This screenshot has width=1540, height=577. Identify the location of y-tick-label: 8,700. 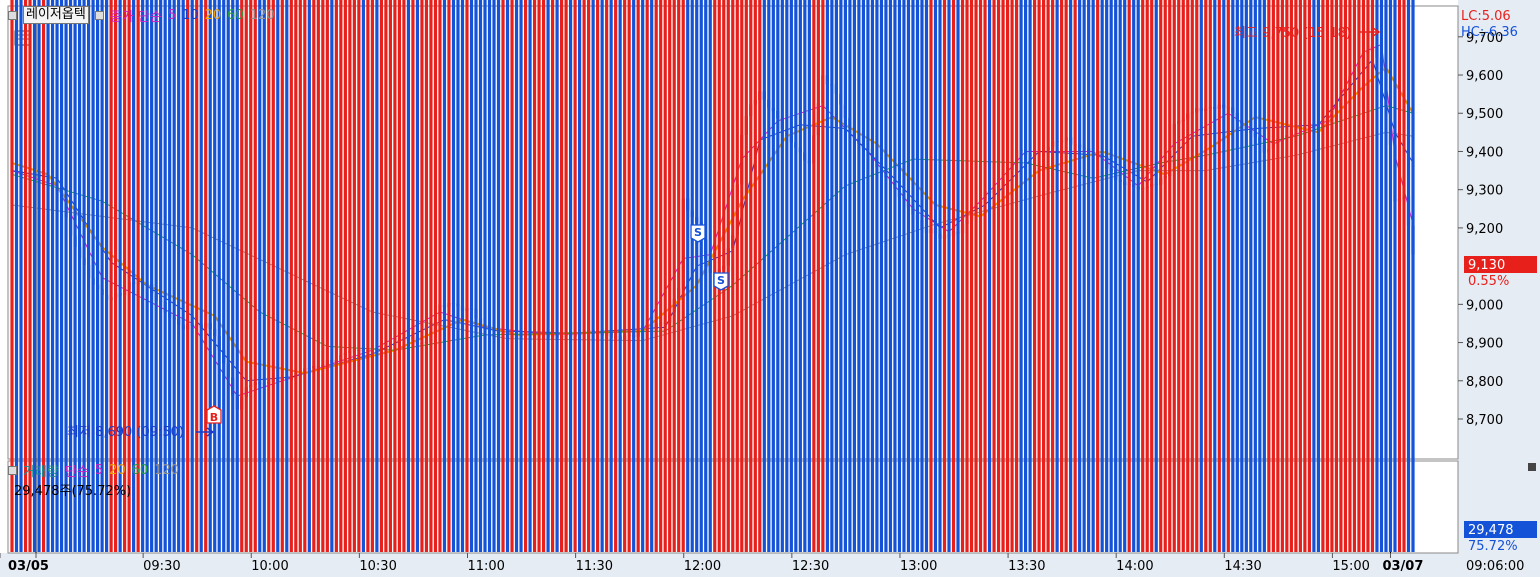
(1484, 420).